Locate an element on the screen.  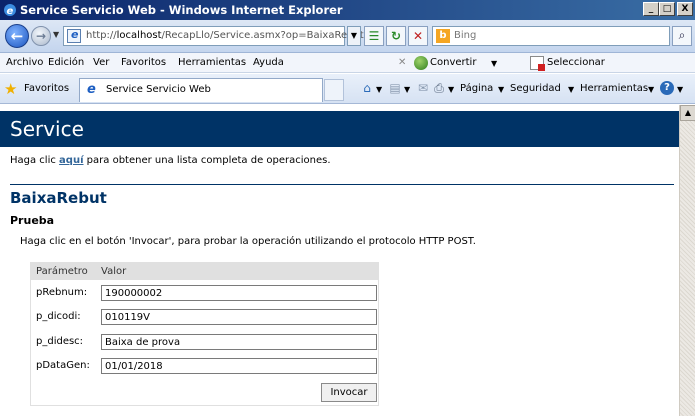
stop-icon: ✕ is located at coordinates (418, 36).